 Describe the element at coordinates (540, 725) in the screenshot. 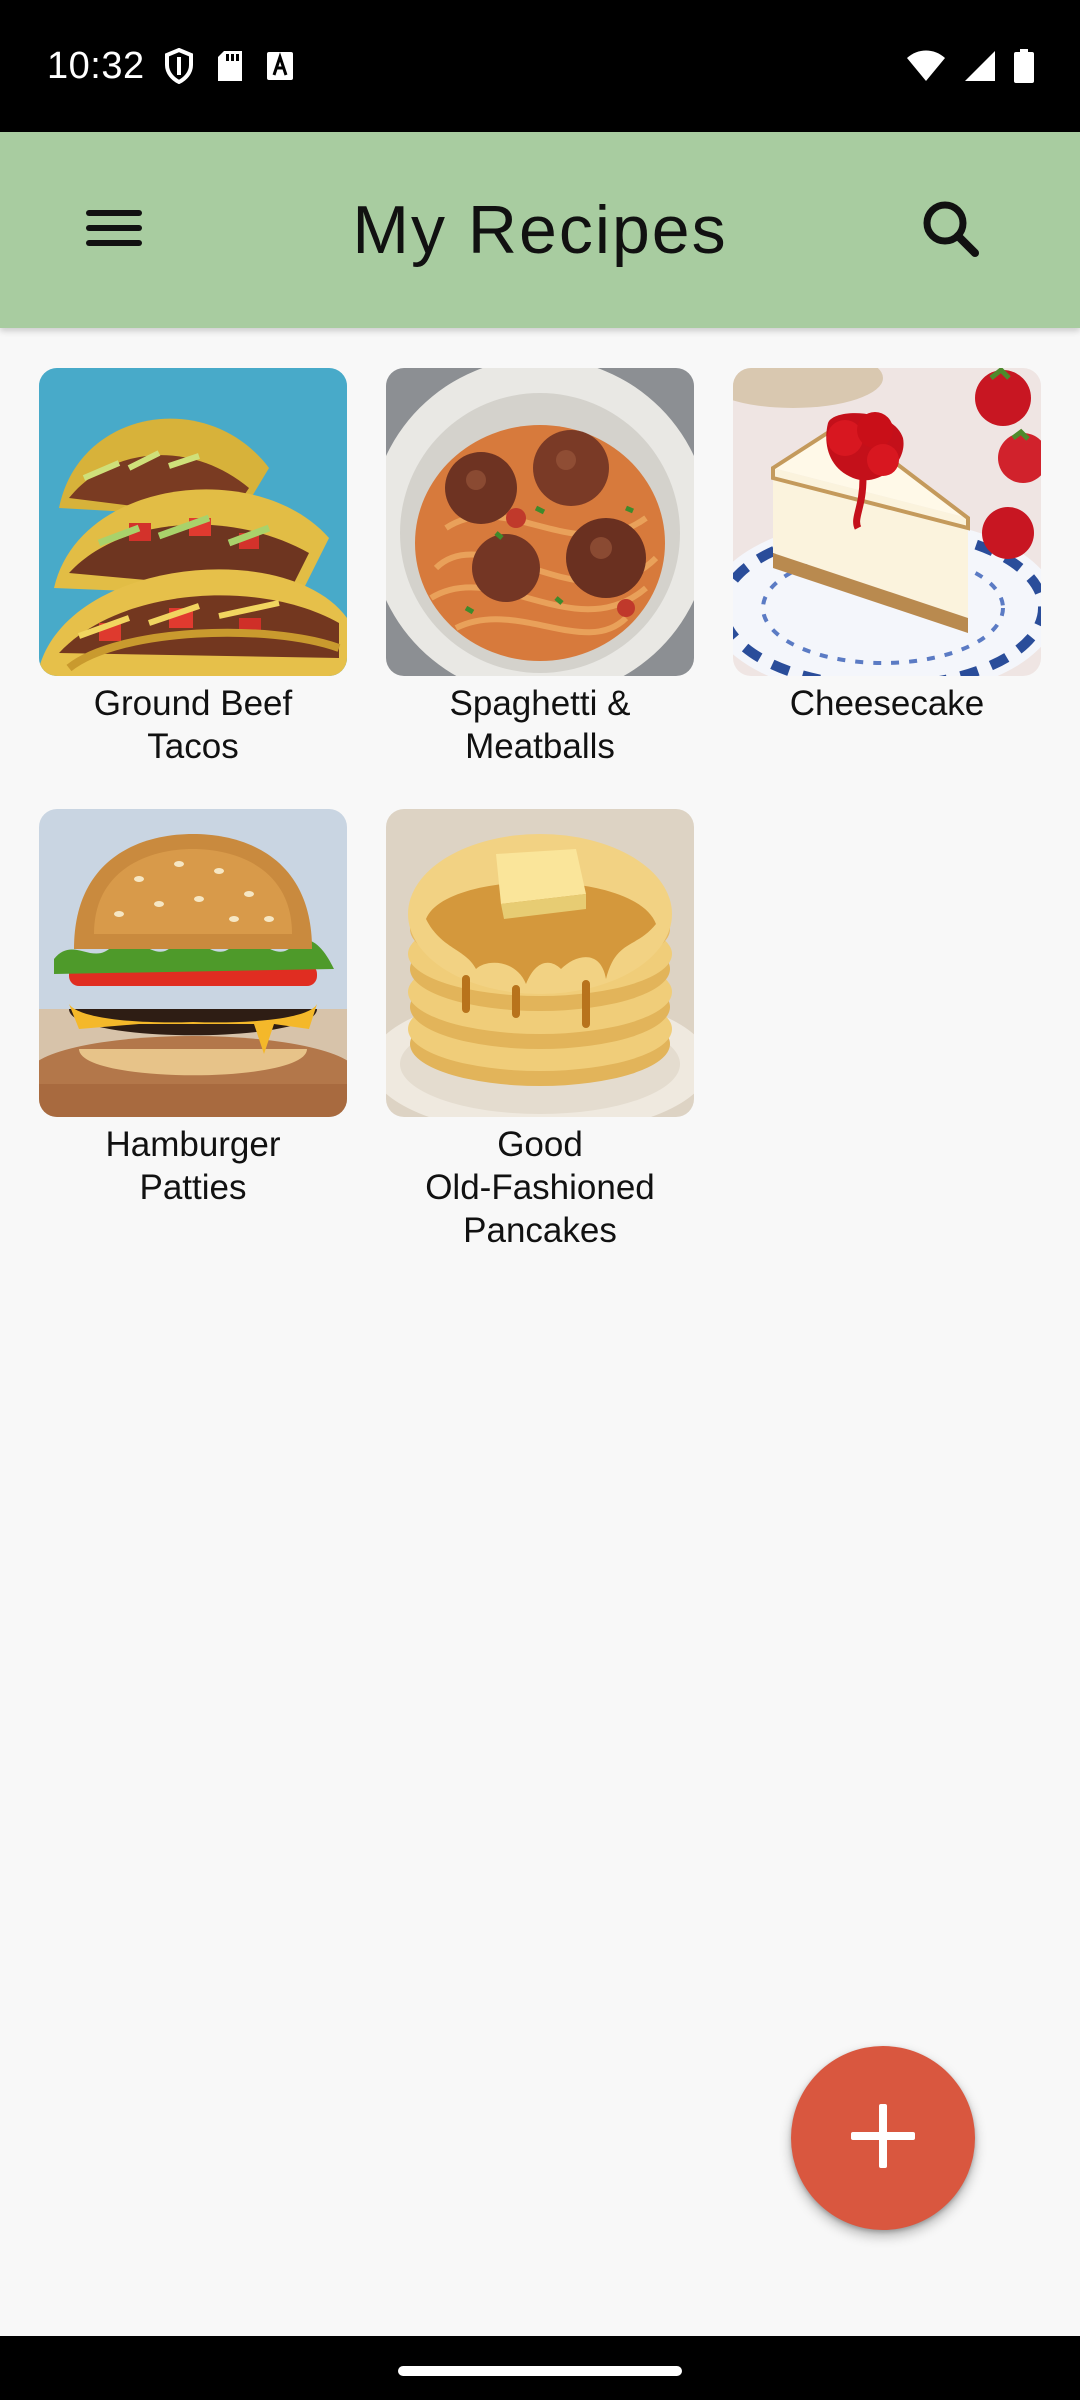

I see `recipe-name: Spaghetti & Meatballs` at that location.